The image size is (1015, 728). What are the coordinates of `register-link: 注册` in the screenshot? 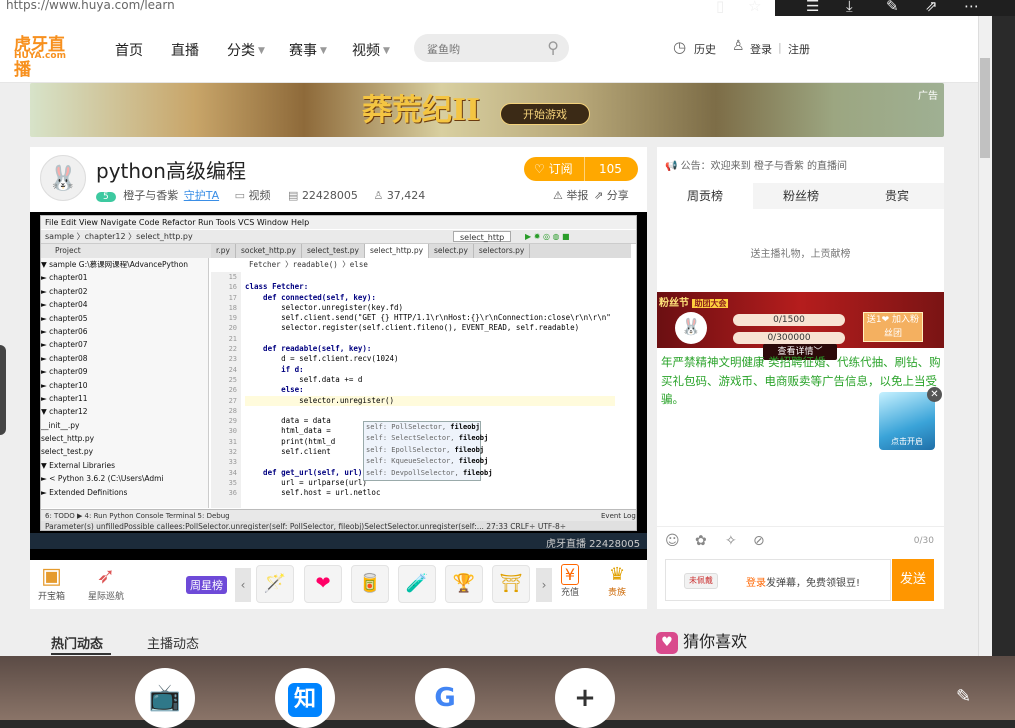 It's located at (799, 49).